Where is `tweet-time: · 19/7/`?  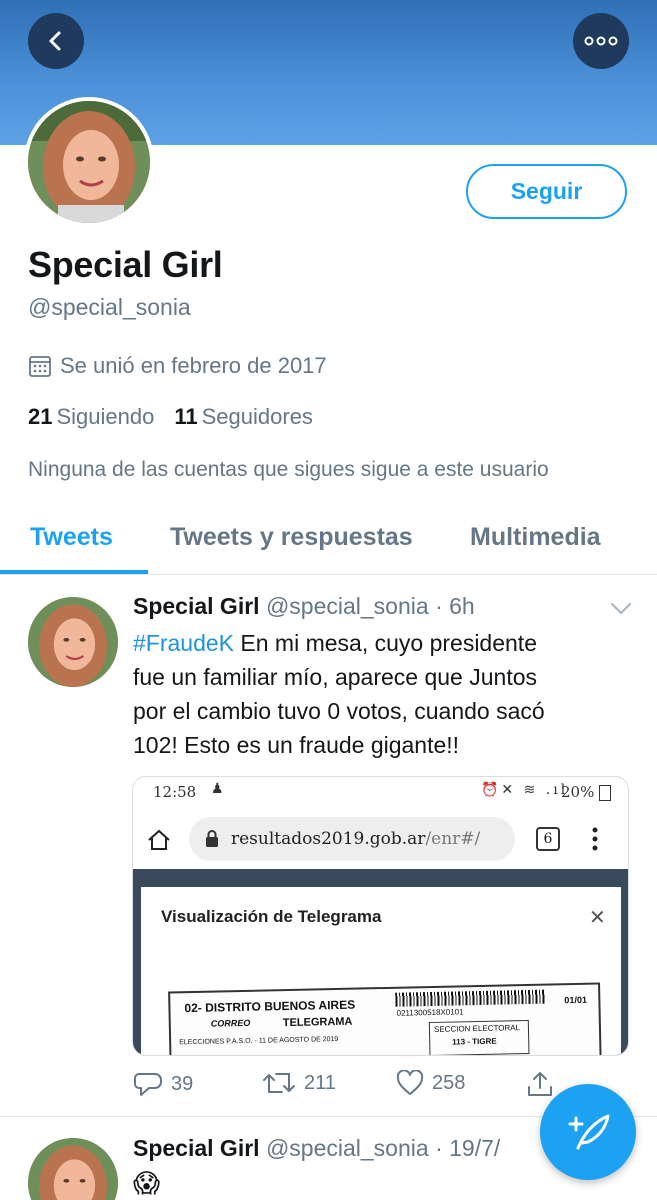 tweet-time: · 19/7/ is located at coordinates (468, 1148).